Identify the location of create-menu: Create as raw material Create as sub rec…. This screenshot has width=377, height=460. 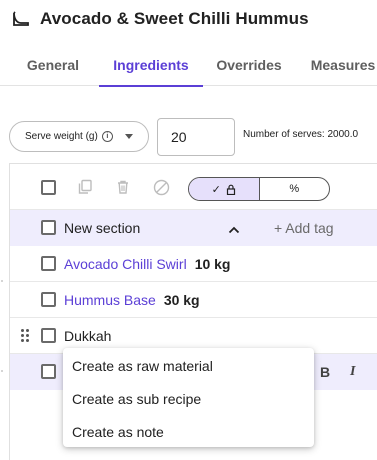
(188, 397).